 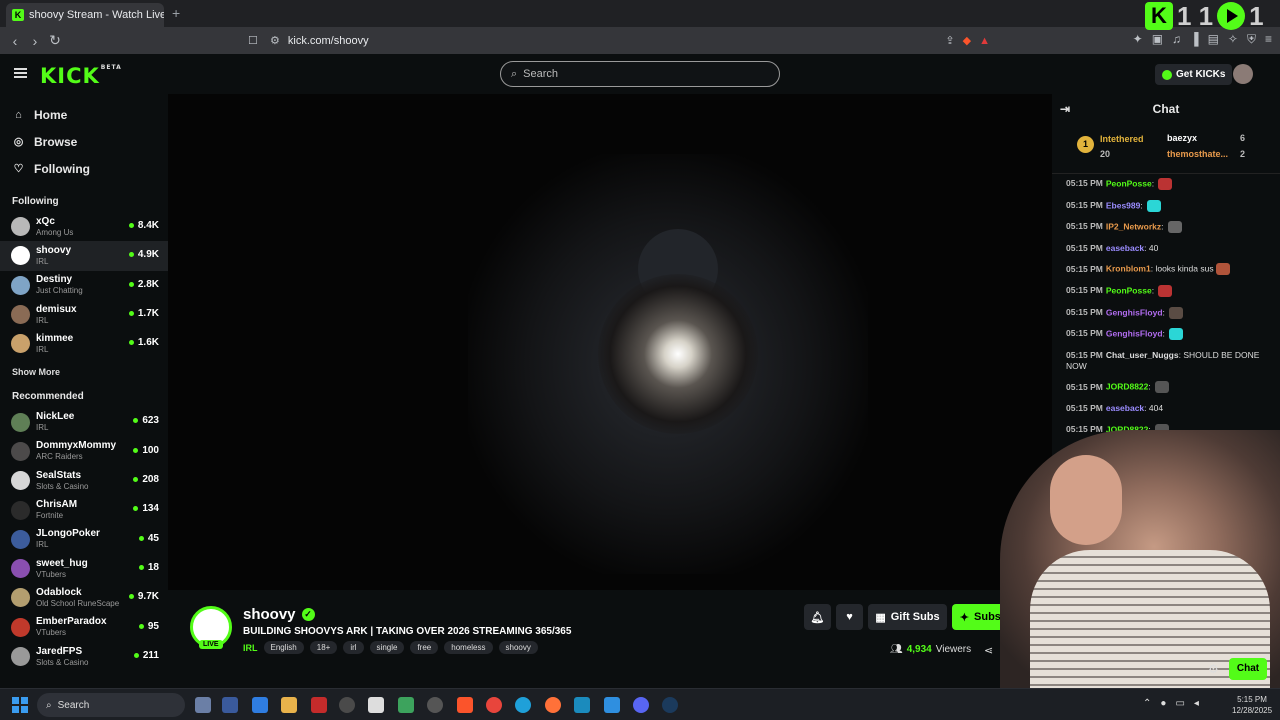 What do you see at coordinates (1243, 74) in the screenshot?
I see `user-avatar` at bounding box center [1243, 74].